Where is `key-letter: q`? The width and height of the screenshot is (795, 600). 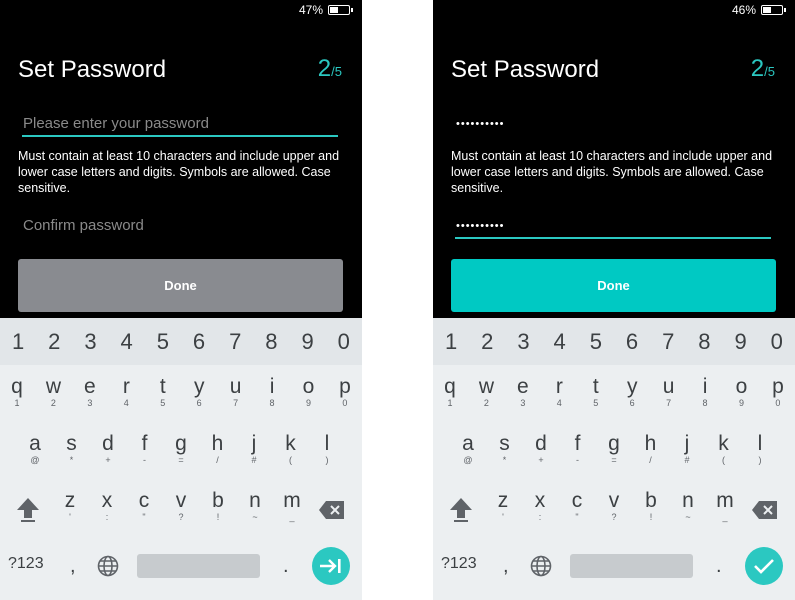
key-letter: q is located at coordinates (17, 386).